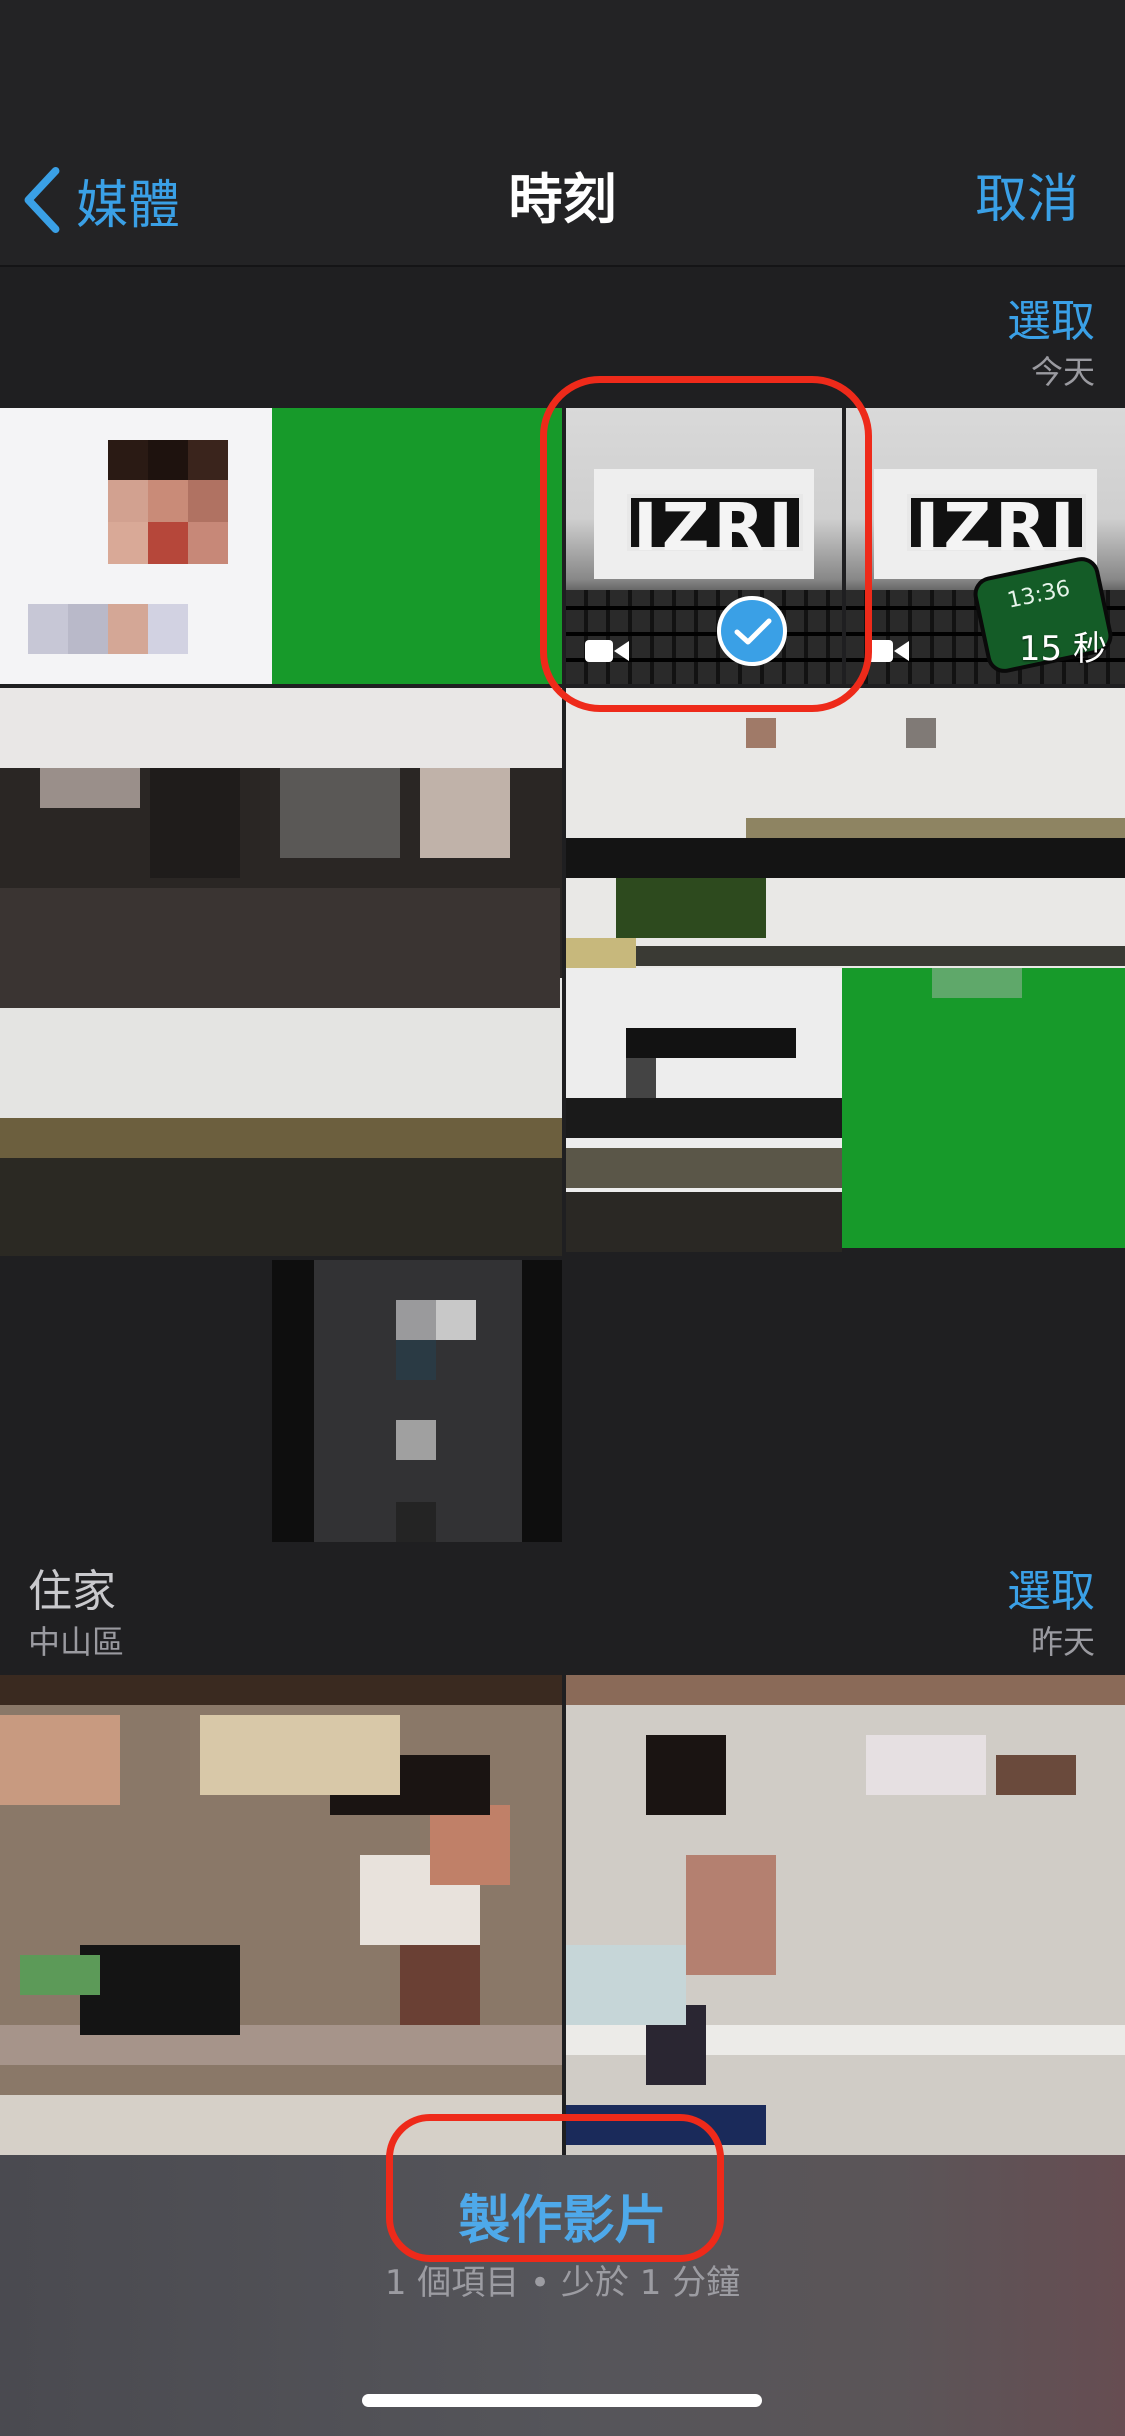 The height and width of the screenshot is (2436, 1125). Describe the element at coordinates (752, 631) in the screenshot. I see `selected-check-icon` at that location.